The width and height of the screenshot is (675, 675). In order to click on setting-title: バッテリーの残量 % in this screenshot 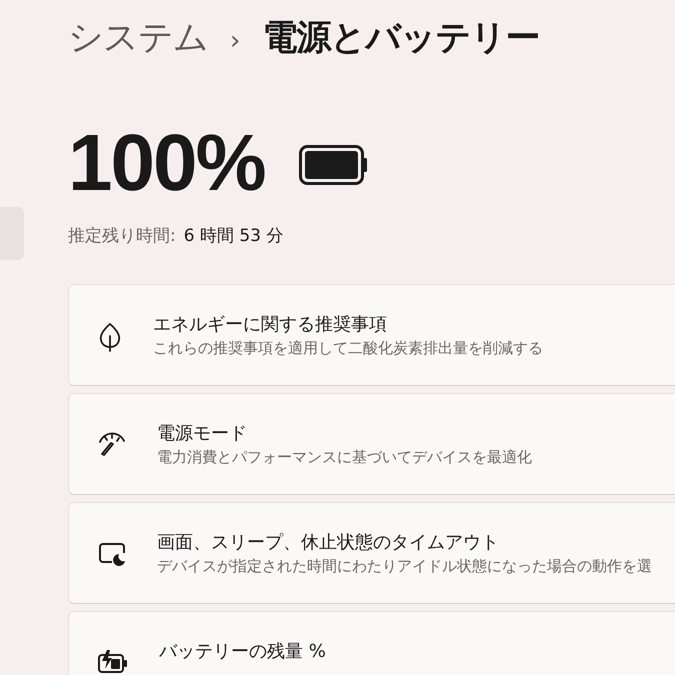, I will do `click(242, 651)`.